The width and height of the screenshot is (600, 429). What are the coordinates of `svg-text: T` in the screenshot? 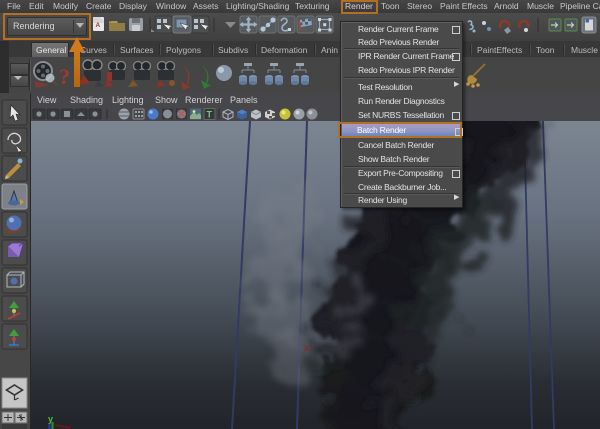 It's located at (210, 115).